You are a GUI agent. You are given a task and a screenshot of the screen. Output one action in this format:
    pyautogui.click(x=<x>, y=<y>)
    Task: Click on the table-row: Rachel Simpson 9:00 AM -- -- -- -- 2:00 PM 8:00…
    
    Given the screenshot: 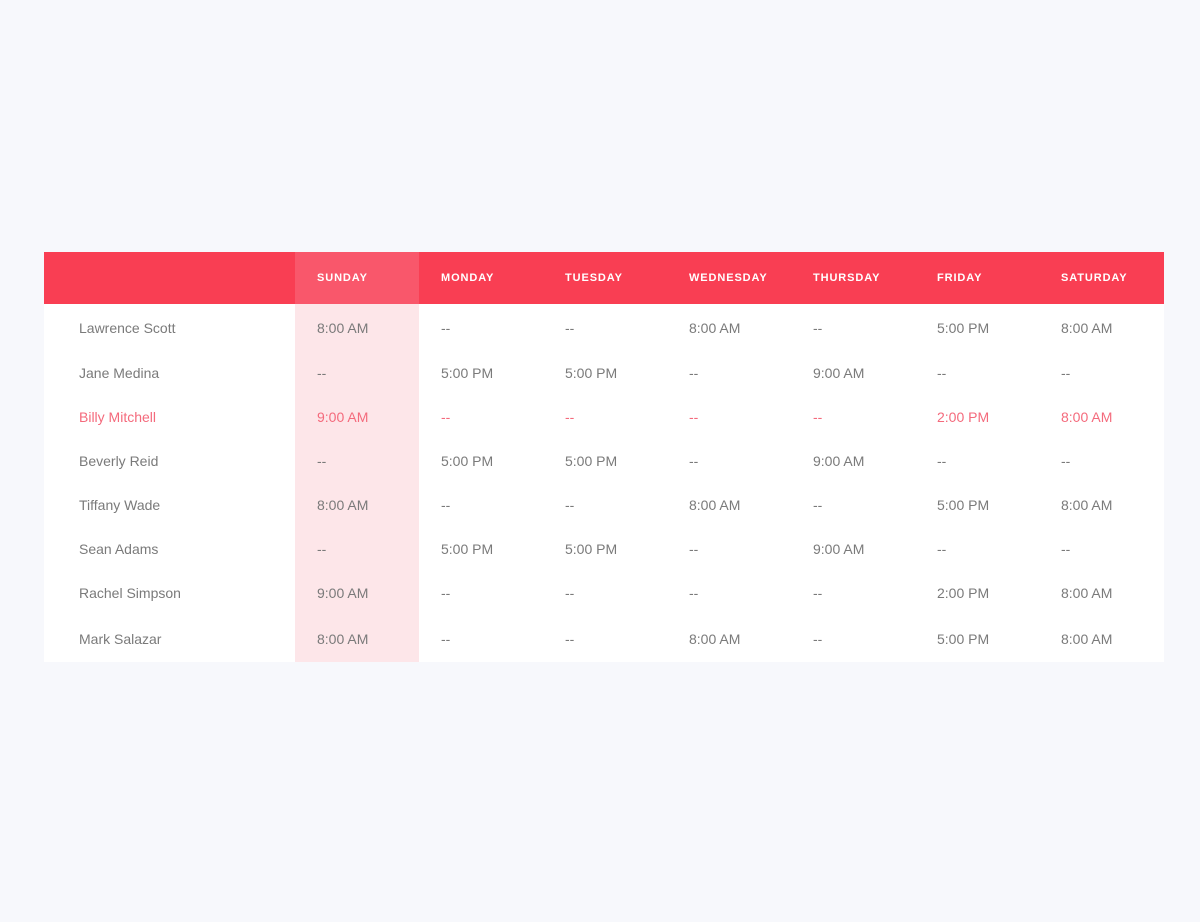 What is the action you would take?
    pyautogui.click(x=604, y=593)
    